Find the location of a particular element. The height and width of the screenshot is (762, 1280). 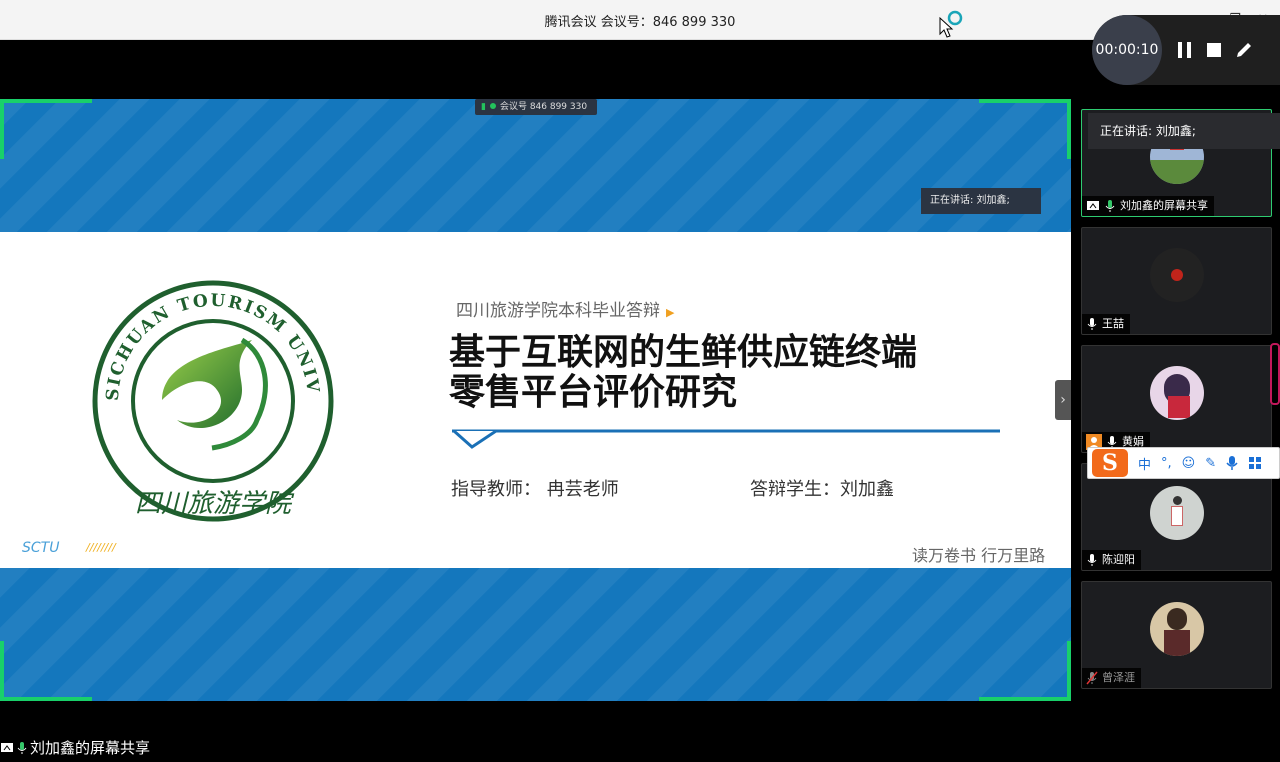

pencil-icon is located at coordinates (1244, 50).